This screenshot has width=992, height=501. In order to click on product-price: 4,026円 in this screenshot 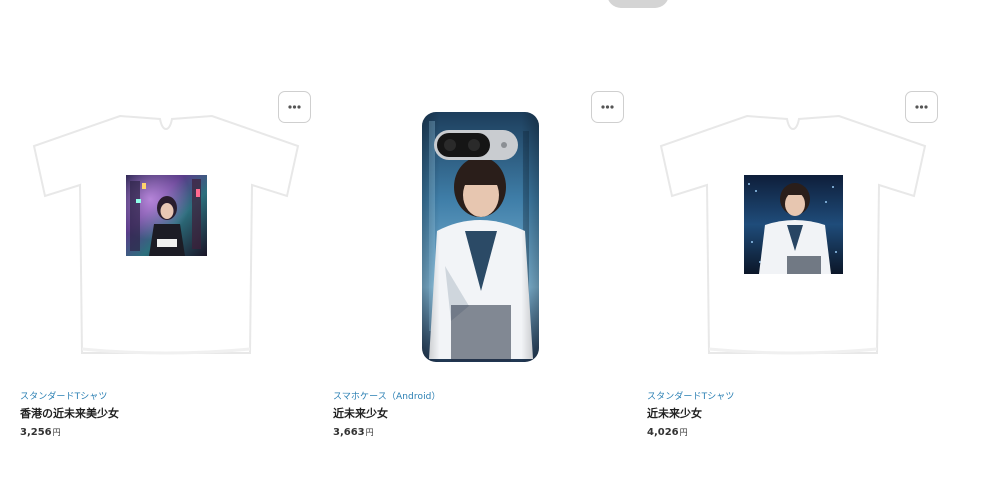, I will do `click(667, 432)`.